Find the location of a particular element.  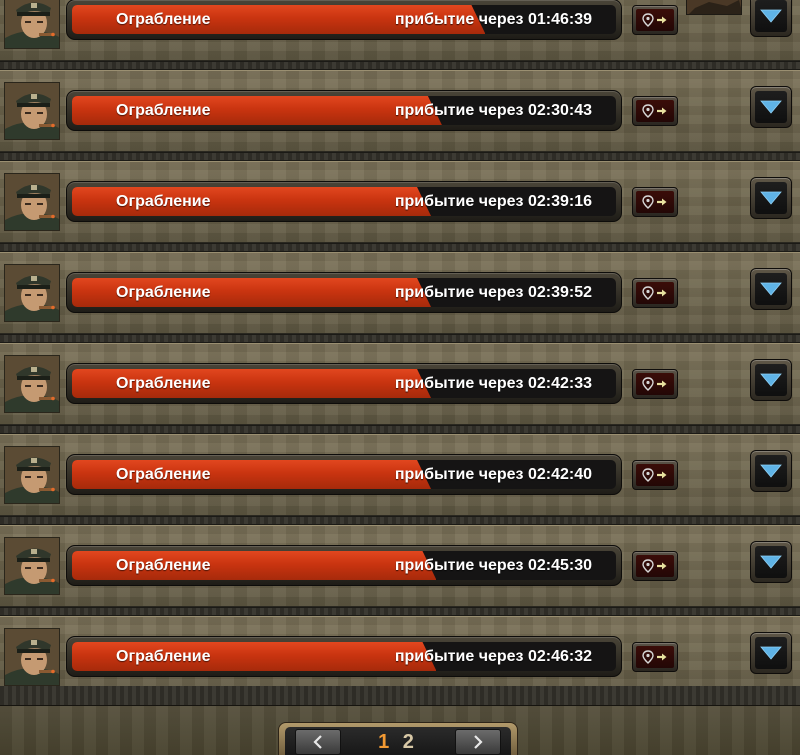

arrival-time: прибытие через 02:39:52 is located at coordinates (493, 292).